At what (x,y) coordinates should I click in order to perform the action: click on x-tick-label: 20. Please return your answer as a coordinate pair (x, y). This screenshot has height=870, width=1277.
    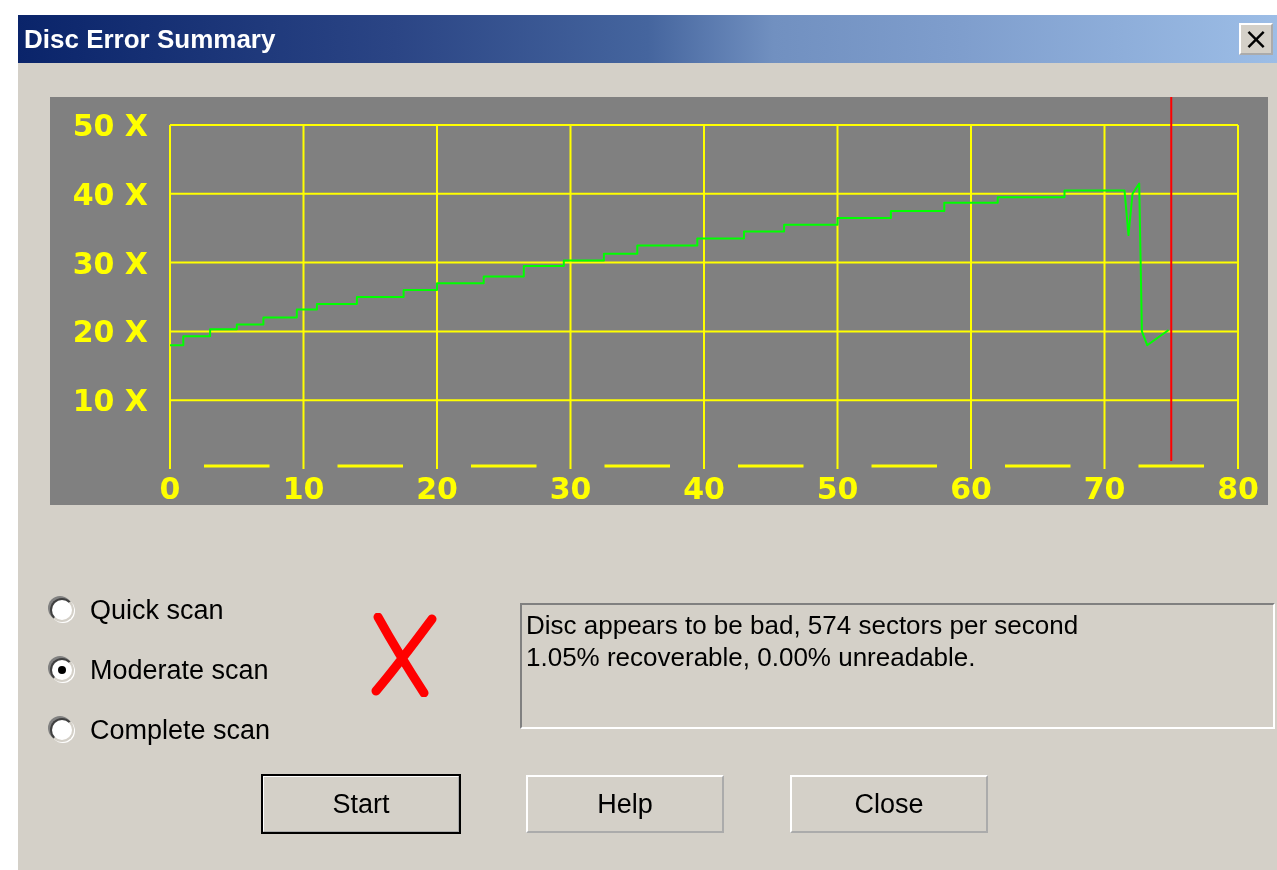
    Looking at the image, I should click on (437, 488).